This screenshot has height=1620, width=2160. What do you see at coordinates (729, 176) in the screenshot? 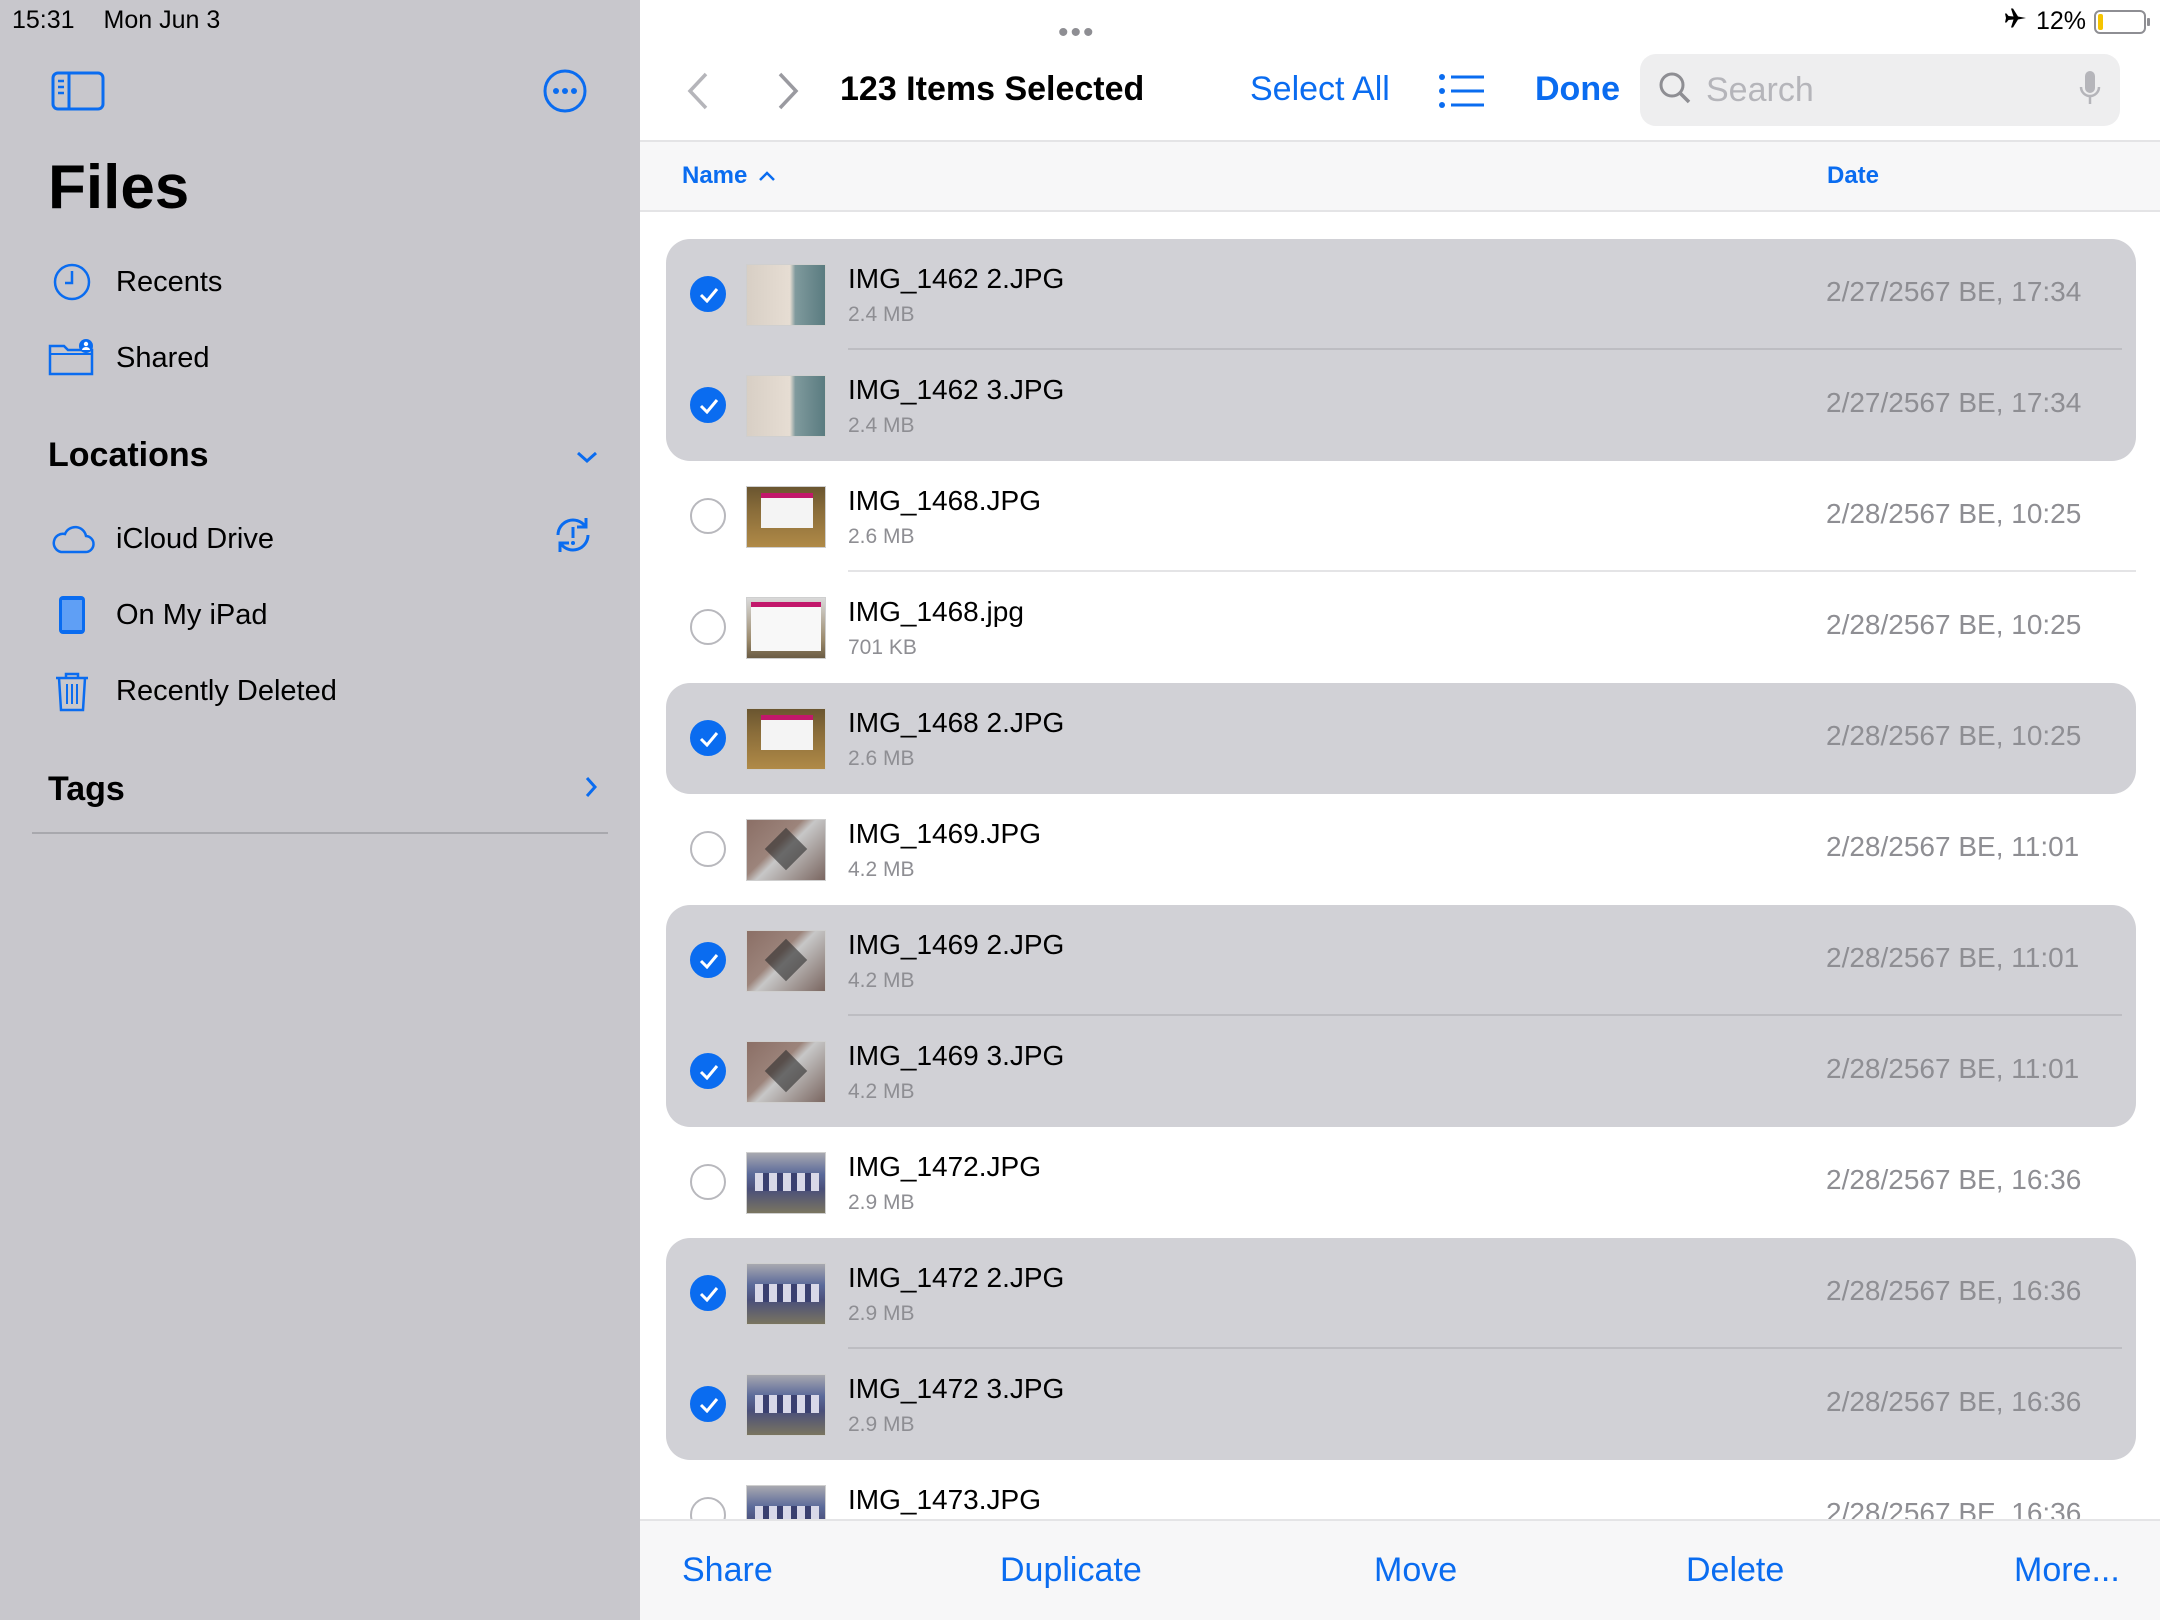
I see `name-column-sort-button: Name` at bounding box center [729, 176].